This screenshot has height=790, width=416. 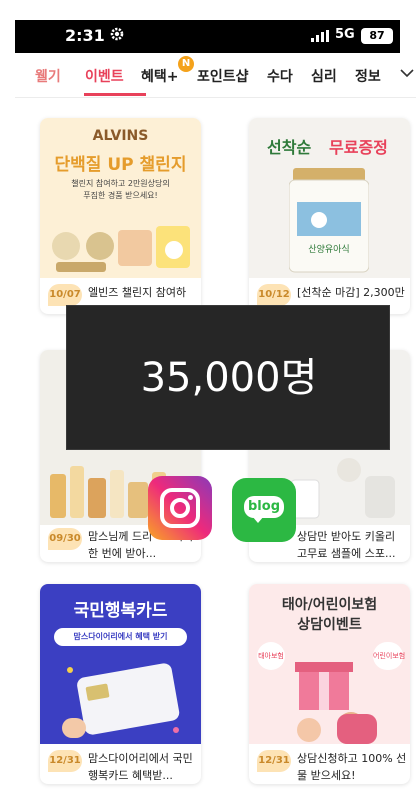 I want to click on date-badge: 10/07, so click(x=65, y=295).